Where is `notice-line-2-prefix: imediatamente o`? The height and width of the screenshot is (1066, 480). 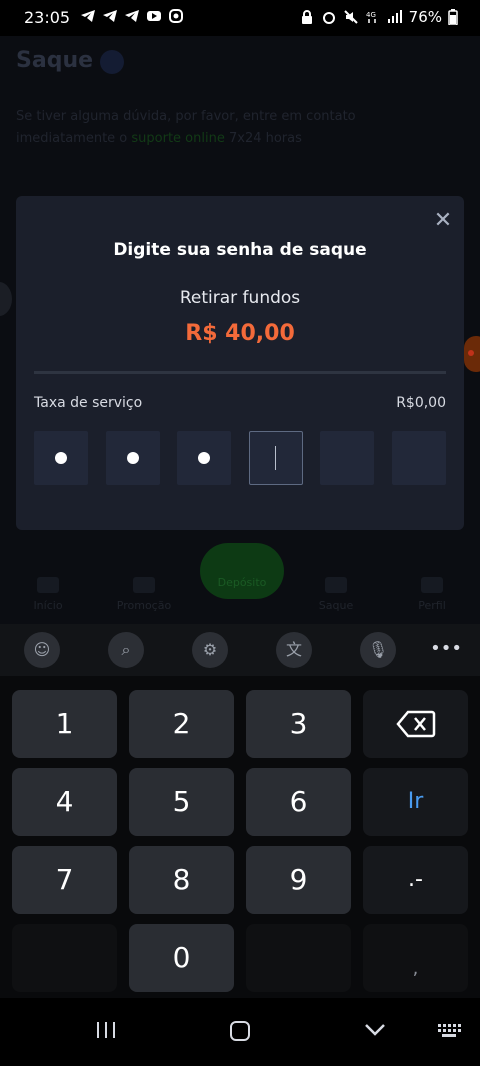 notice-line-2-prefix: imediatamente o is located at coordinates (74, 138).